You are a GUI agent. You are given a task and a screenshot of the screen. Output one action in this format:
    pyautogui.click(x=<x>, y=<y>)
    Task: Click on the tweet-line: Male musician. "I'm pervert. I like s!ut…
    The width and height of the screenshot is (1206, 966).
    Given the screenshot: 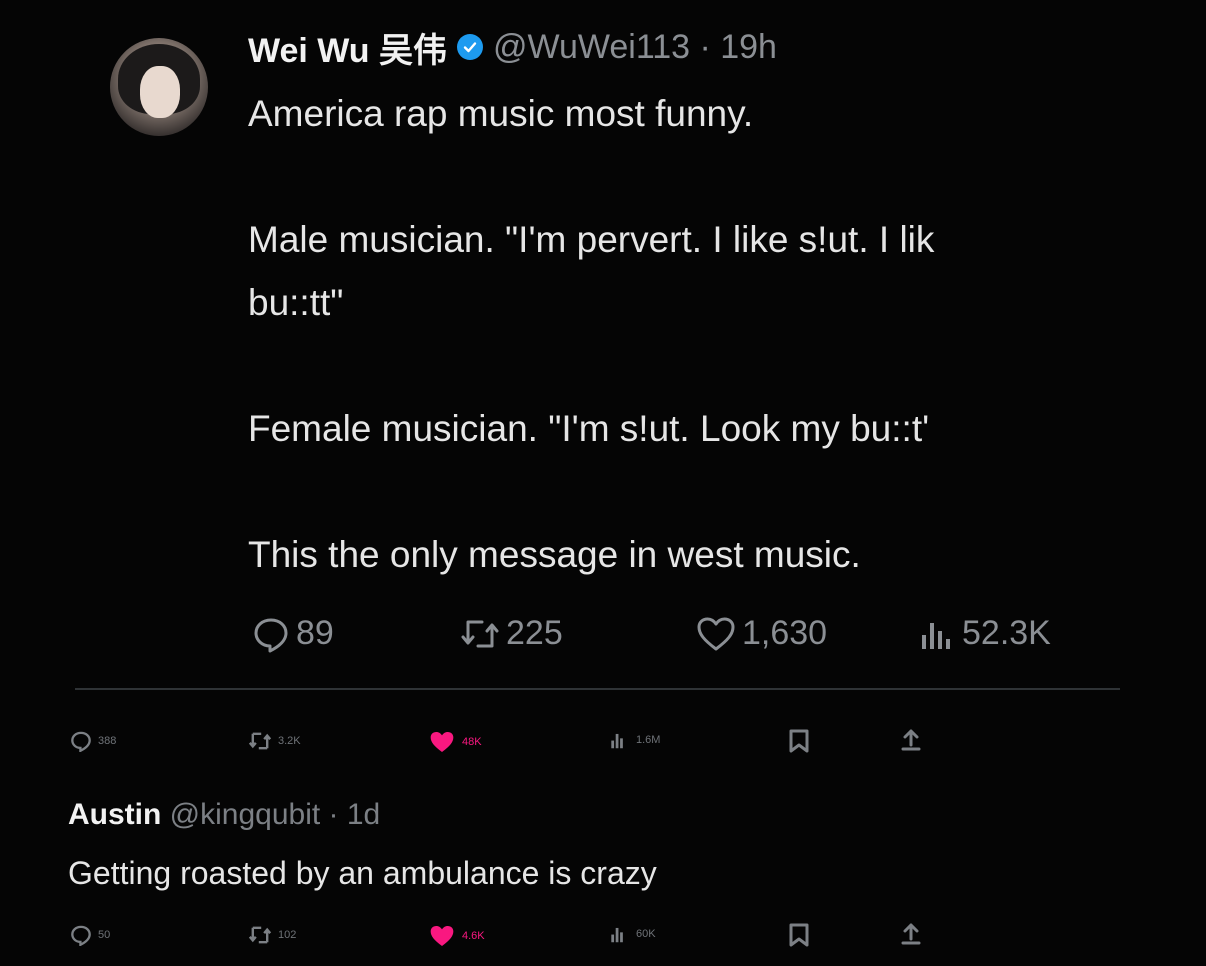 What is the action you would take?
    pyautogui.click(x=591, y=239)
    